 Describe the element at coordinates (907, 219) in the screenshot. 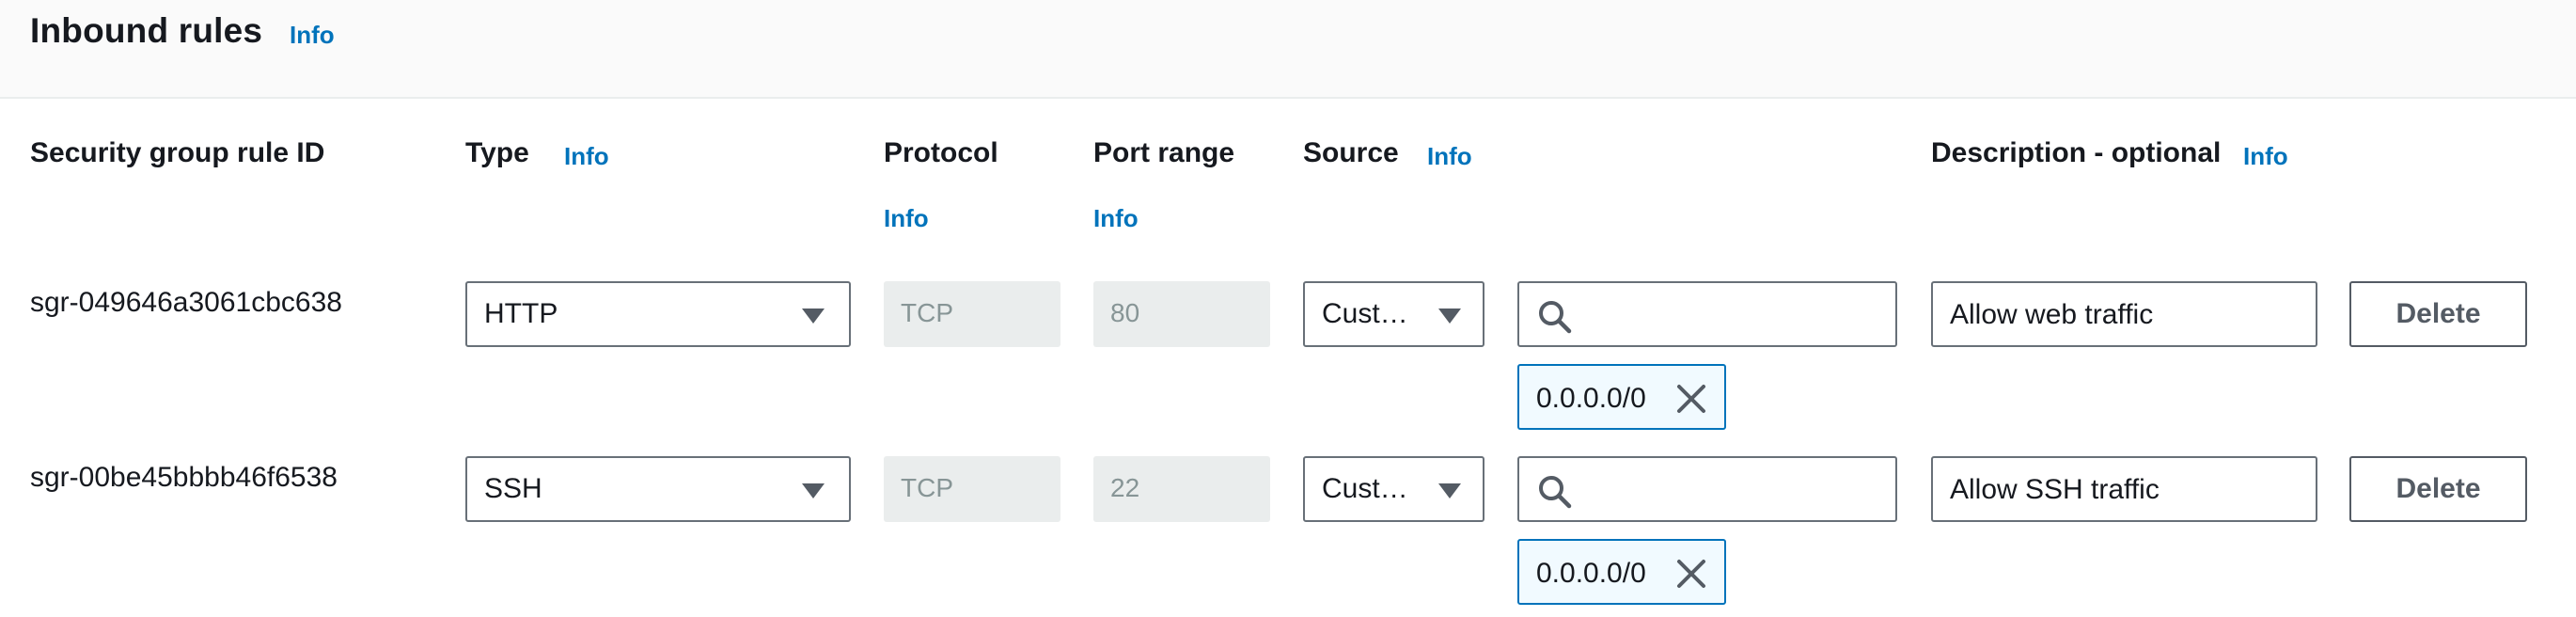

I see `protocol-info-link: Info` at that location.